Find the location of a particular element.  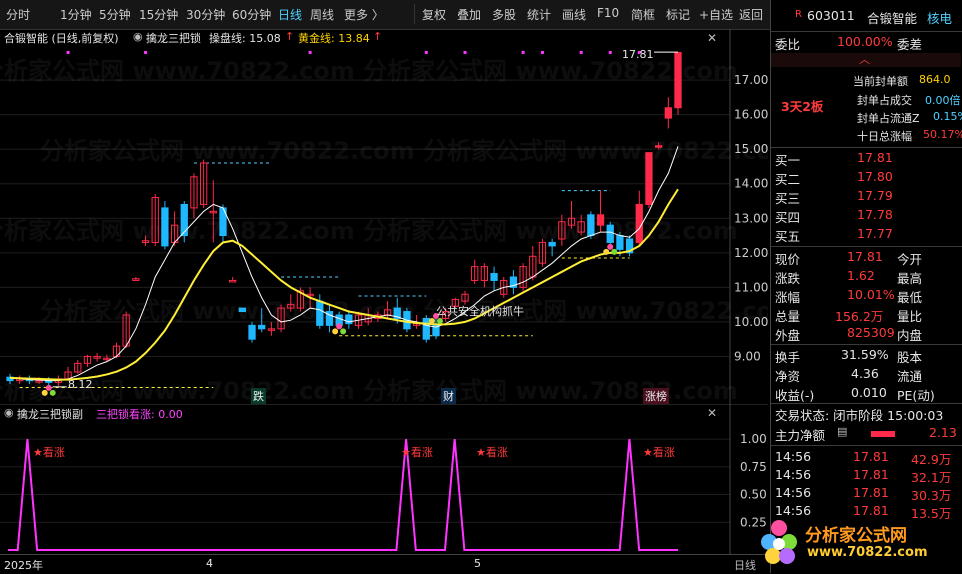

tab-60min: 60分钟 is located at coordinates (251, 14).